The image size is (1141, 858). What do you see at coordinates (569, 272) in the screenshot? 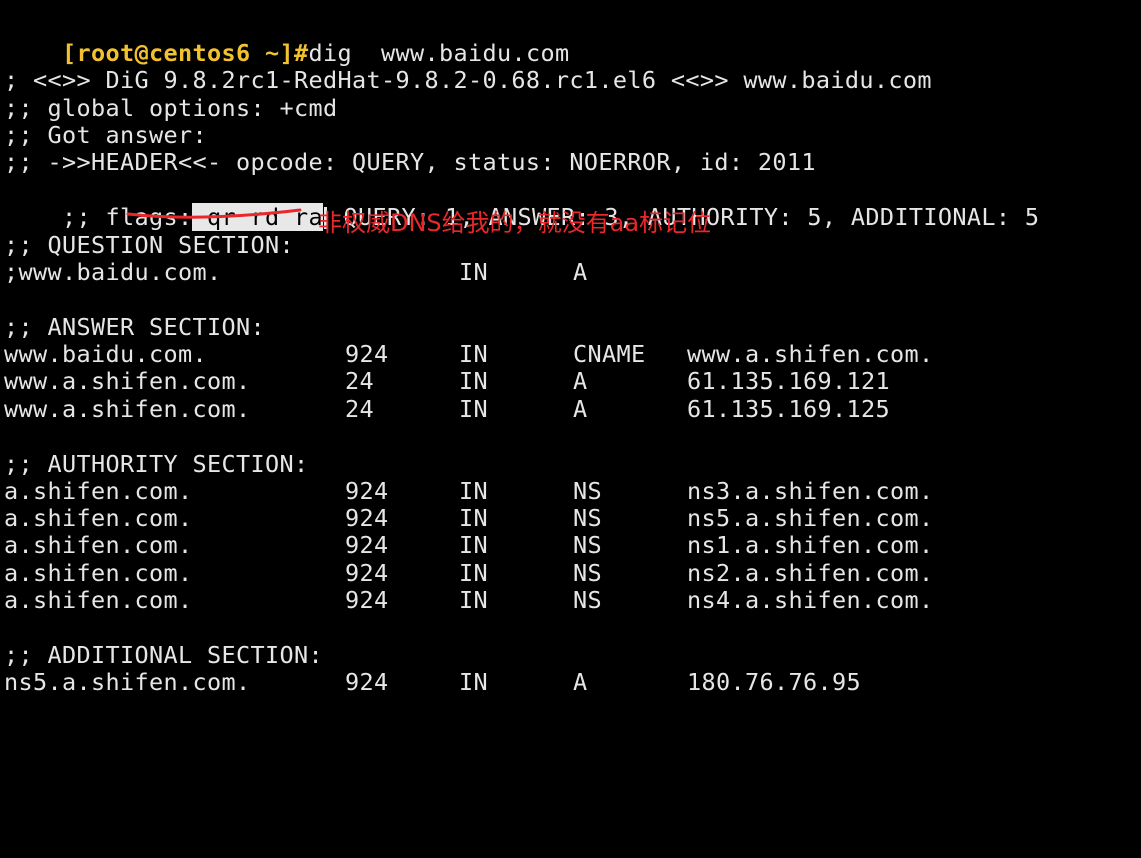
I see `question-row: ;www.baidu.com. IN A` at bounding box center [569, 272].